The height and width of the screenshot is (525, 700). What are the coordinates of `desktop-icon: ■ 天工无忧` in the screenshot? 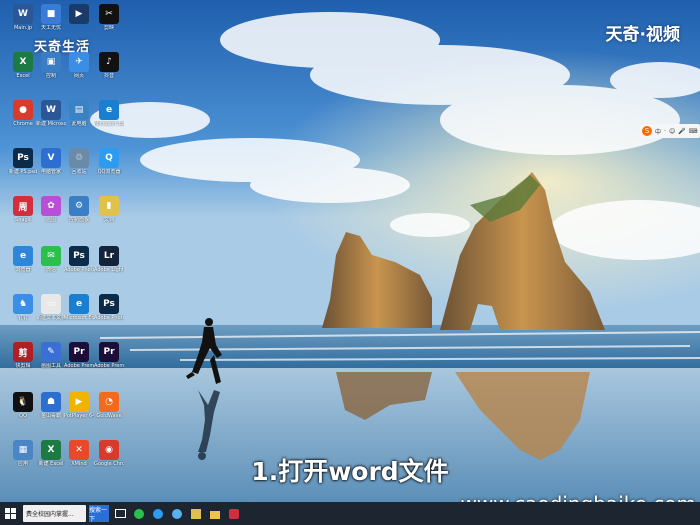 It's located at (51, 17).